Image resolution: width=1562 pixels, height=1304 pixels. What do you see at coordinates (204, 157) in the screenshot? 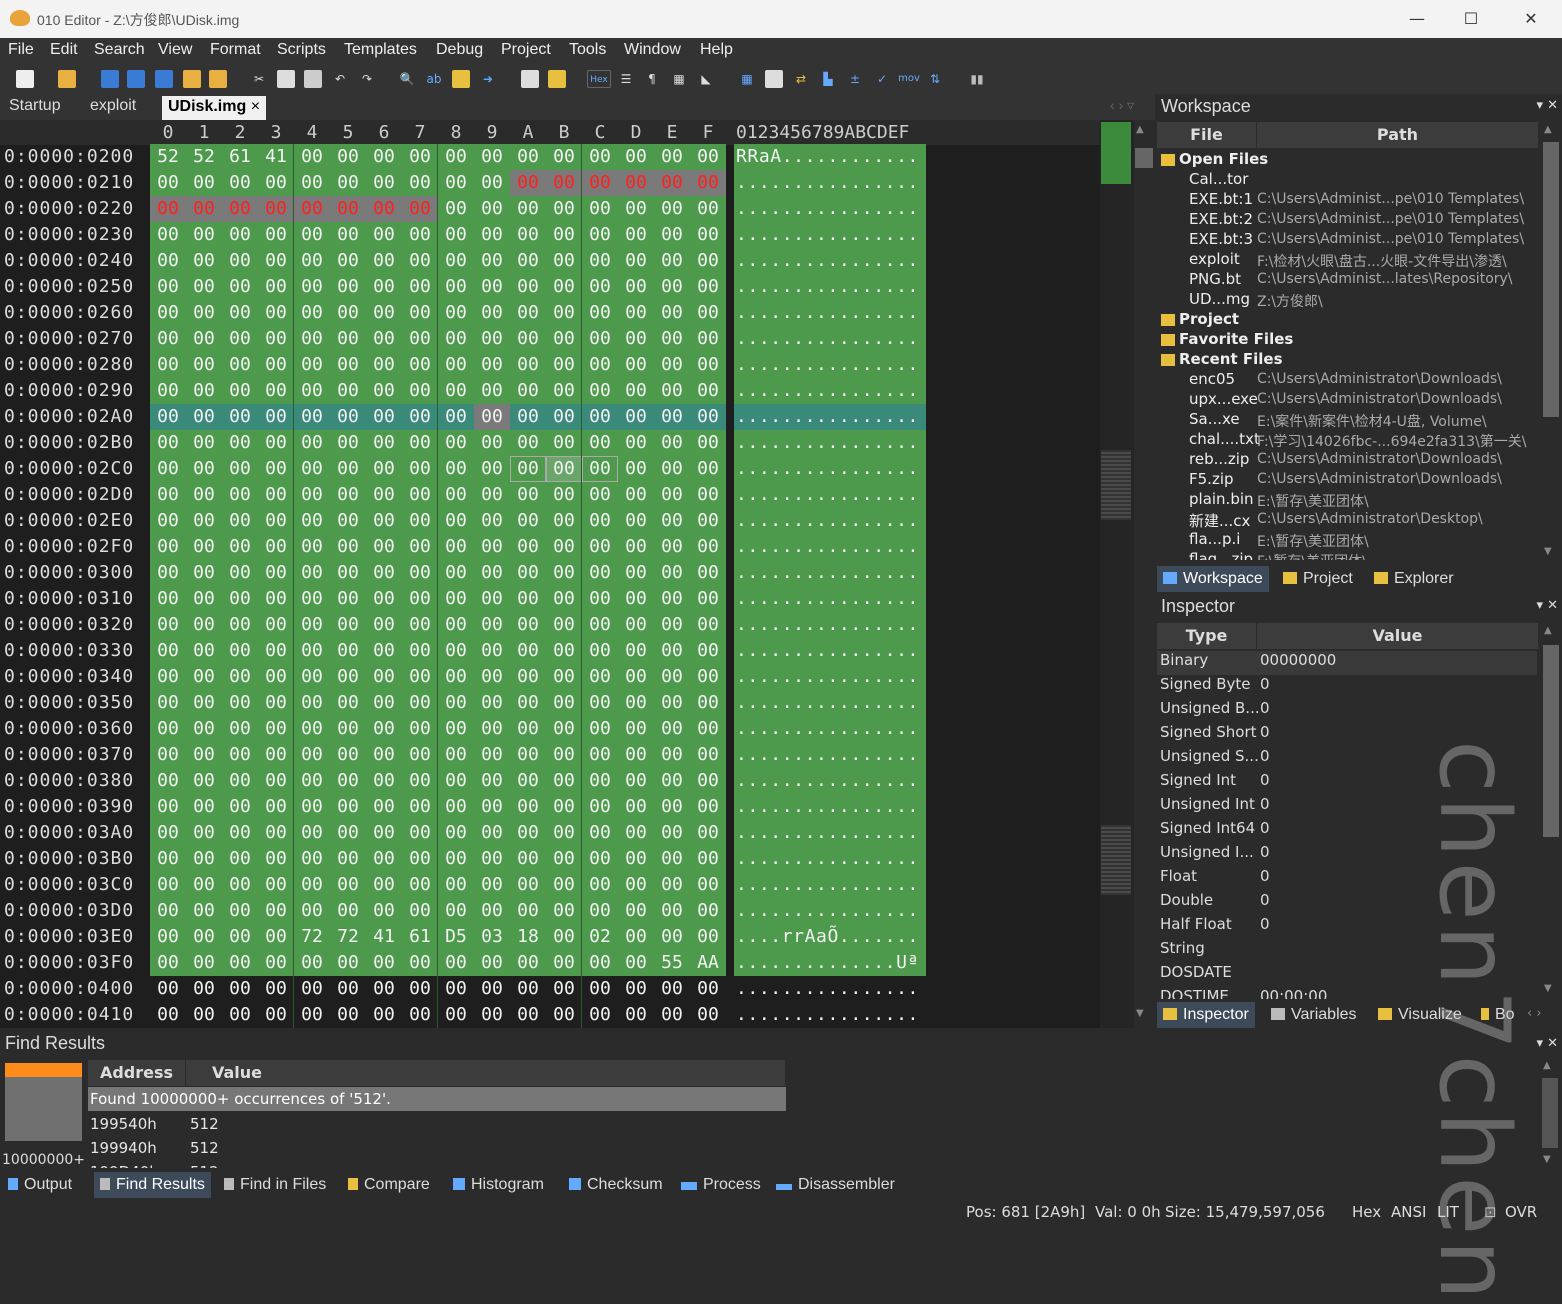
I see `hex-byte: 52` at bounding box center [204, 157].